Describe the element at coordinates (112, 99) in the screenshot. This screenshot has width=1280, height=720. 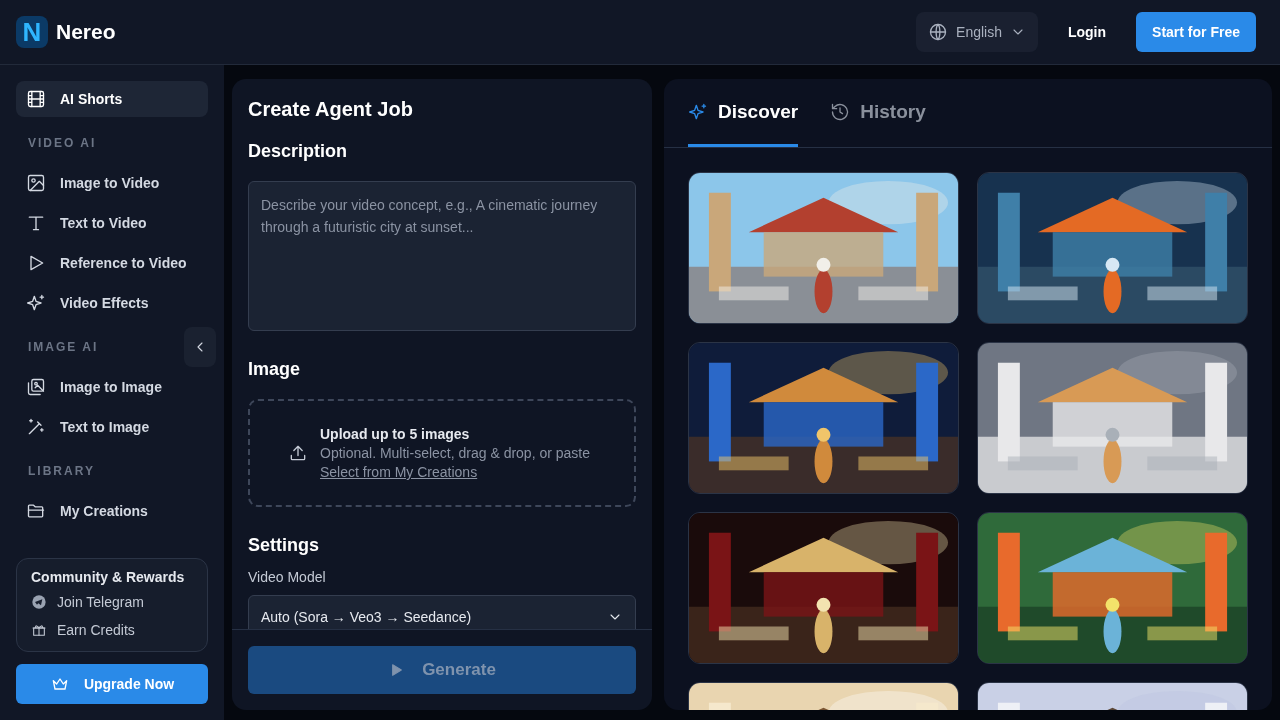
I see `sidebar-item: AI Shorts` at that location.